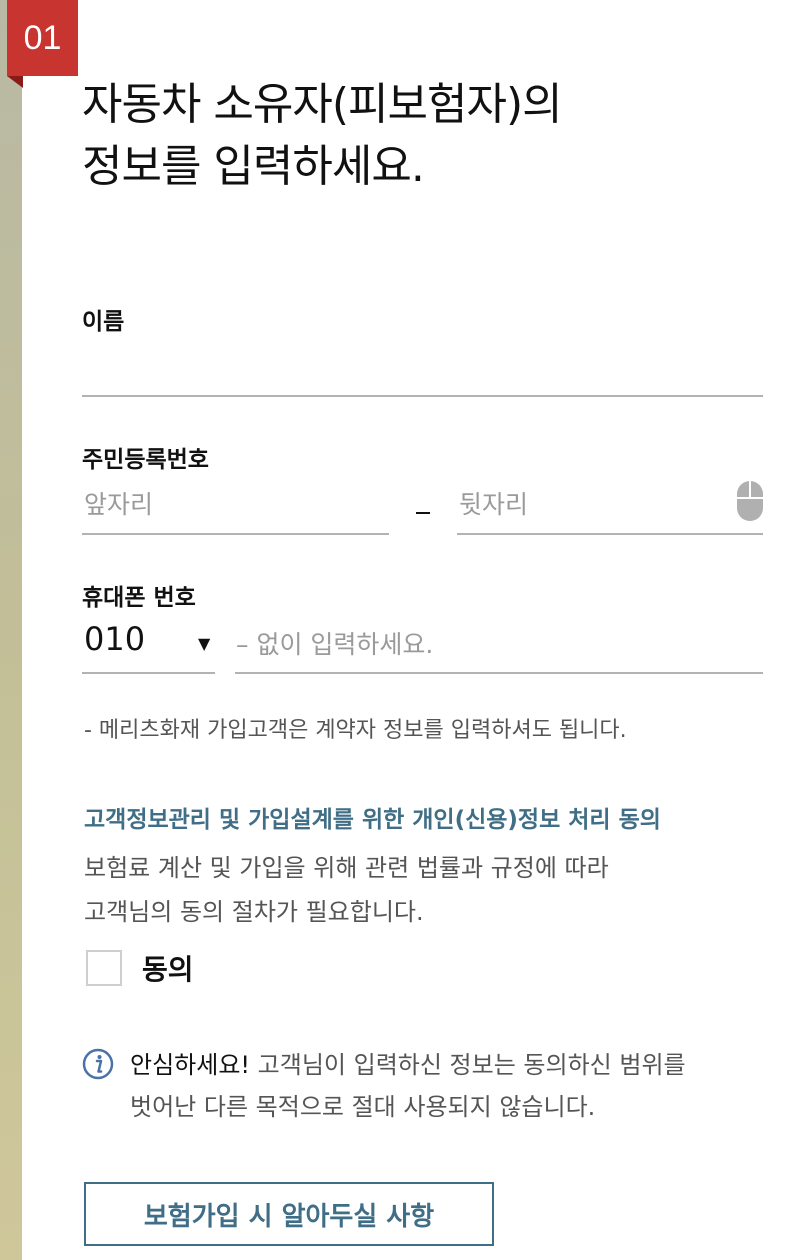 The image size is (802, 1260). Describe the element at coordinates (422, 370) in the screenshot. I see `name-input` at that location.